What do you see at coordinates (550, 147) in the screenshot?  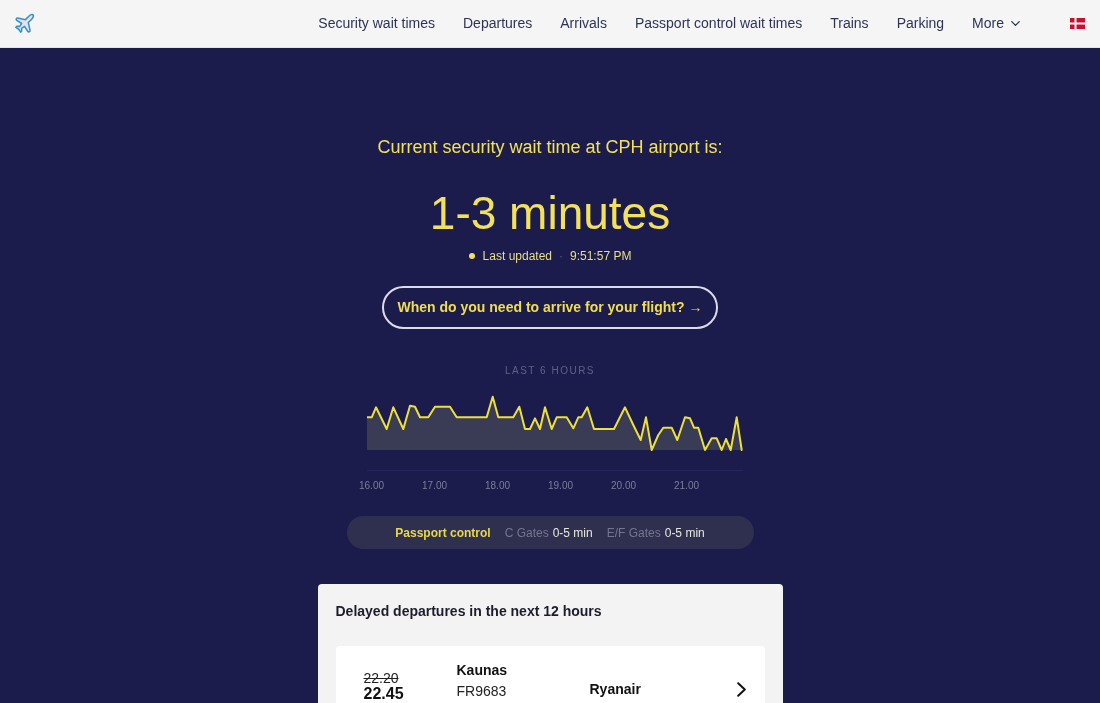 I see `wait-time-heading: Current security wait time at CPH airport is:` at bounding box center [550, 147].